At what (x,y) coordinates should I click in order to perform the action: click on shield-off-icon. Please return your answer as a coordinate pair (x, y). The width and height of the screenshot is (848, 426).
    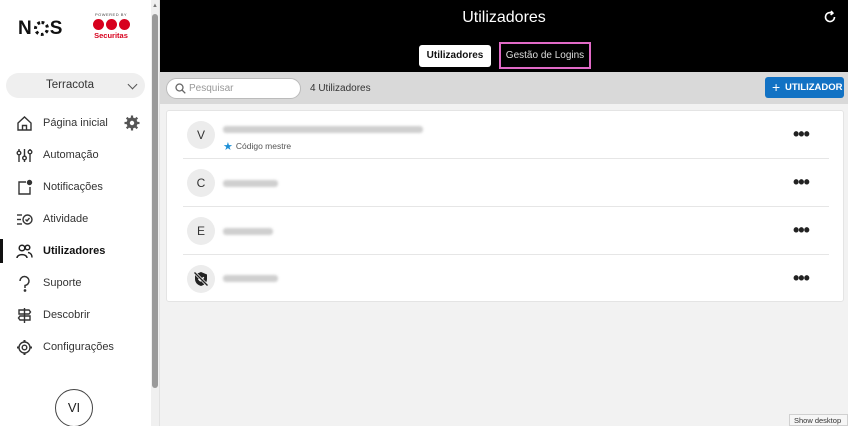
    Looking at the image, I should click on (201, 279).